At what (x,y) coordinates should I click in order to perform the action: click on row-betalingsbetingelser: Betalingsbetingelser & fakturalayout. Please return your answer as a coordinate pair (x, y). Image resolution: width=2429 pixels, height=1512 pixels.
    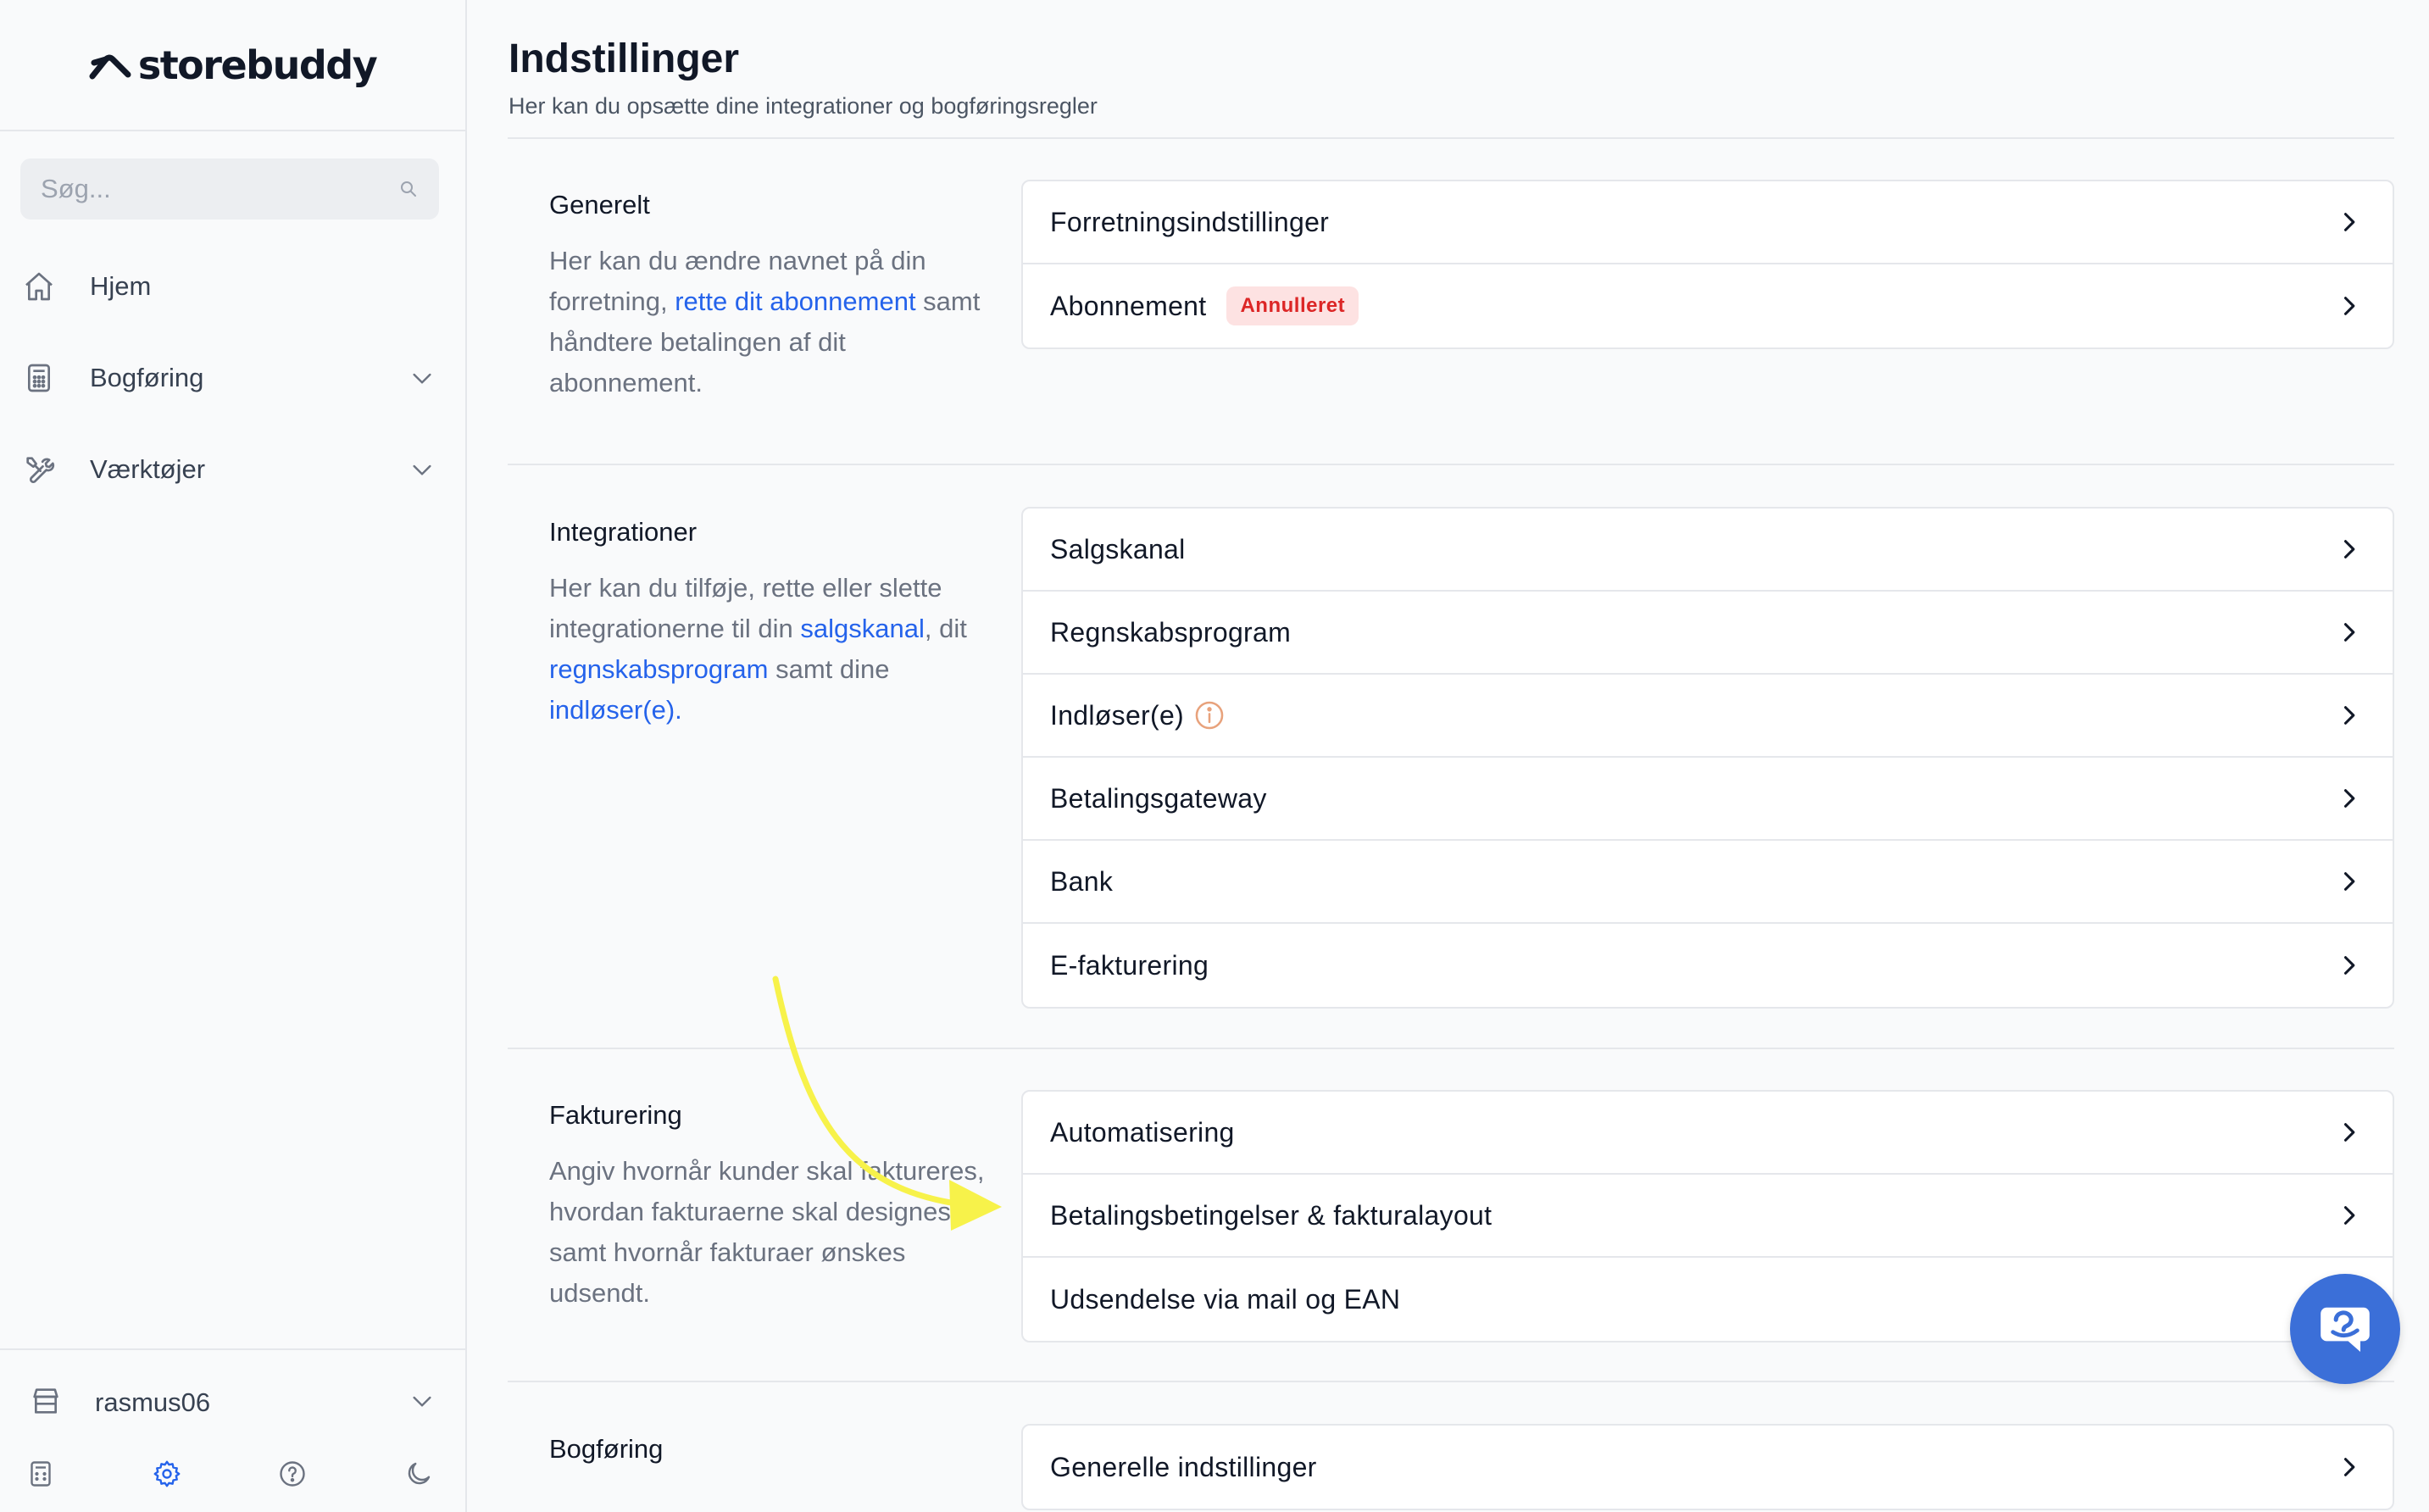
    Looking at the image, I should click on (1708, 1216).